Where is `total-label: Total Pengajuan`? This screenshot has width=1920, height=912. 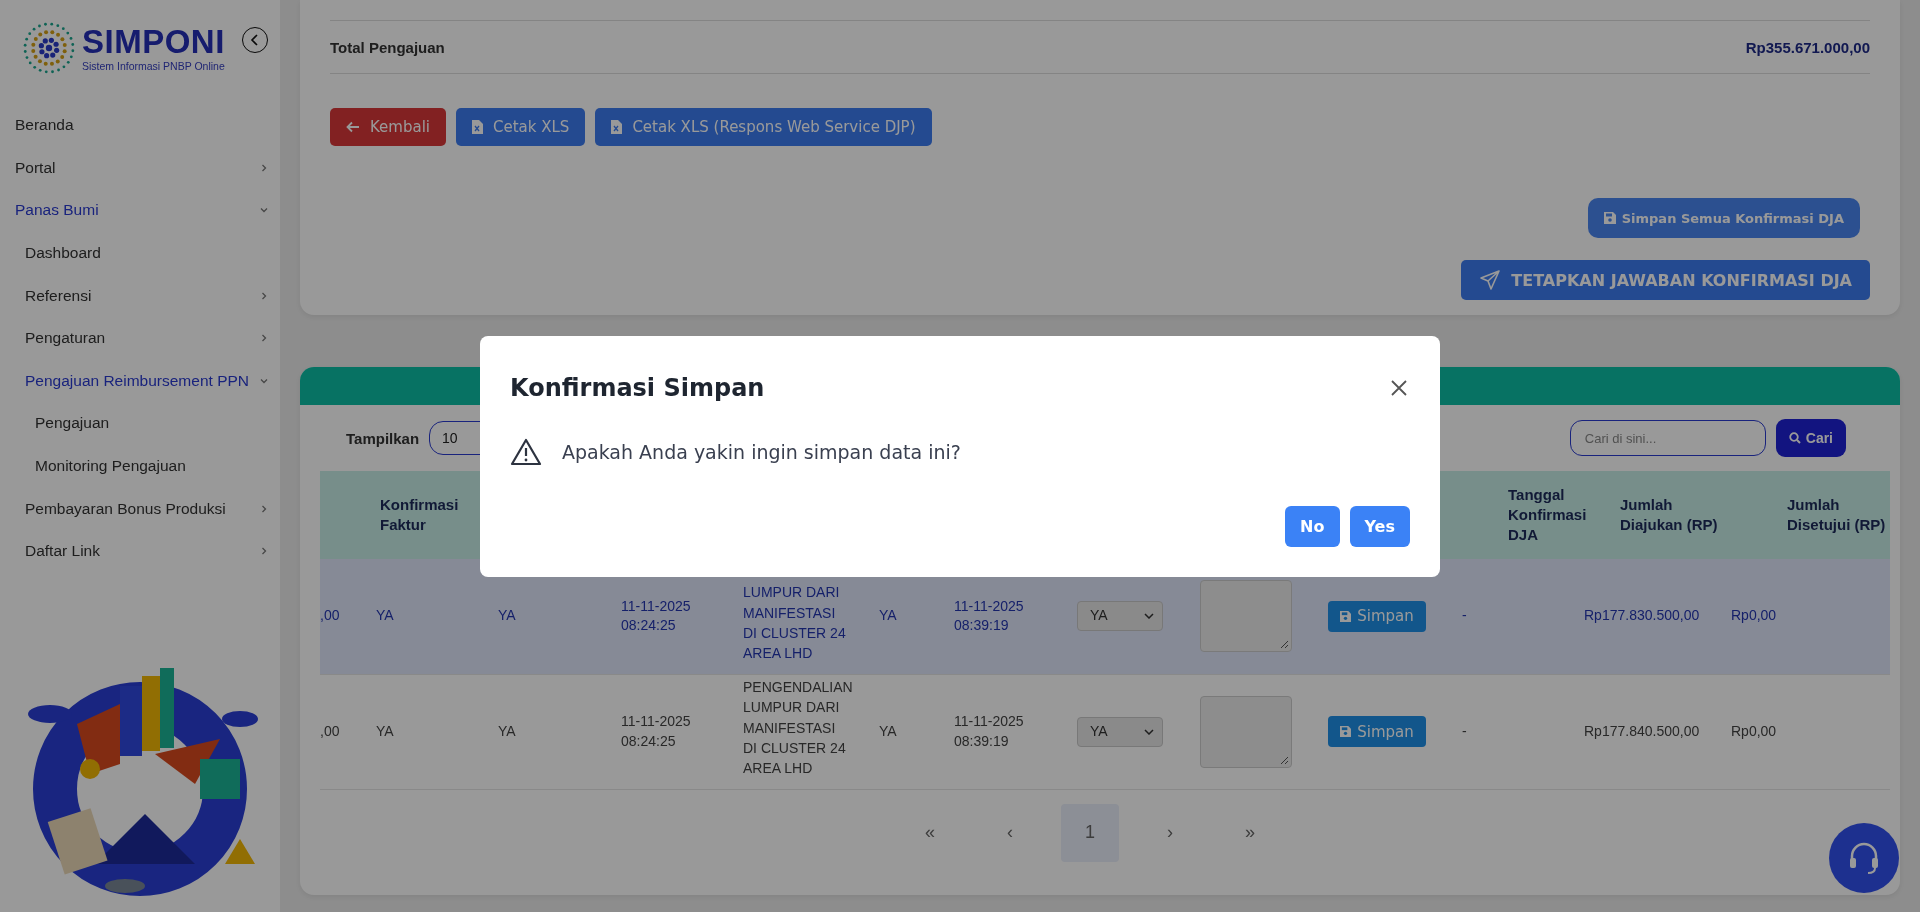
total-label: Total Pengajuan is located at coordinates (387, 47).